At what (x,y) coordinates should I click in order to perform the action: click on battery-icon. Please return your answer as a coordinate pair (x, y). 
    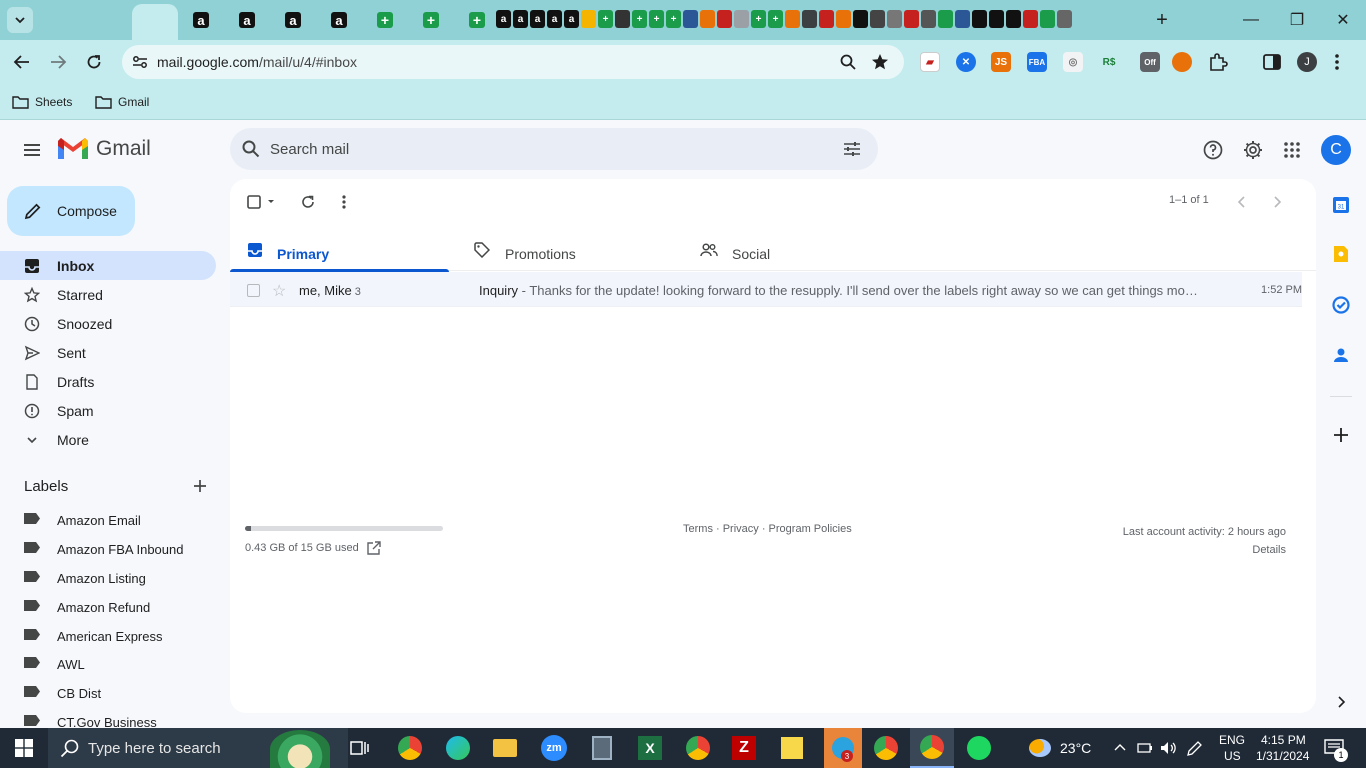
    Looking at the image, I should click on (1145, 748).